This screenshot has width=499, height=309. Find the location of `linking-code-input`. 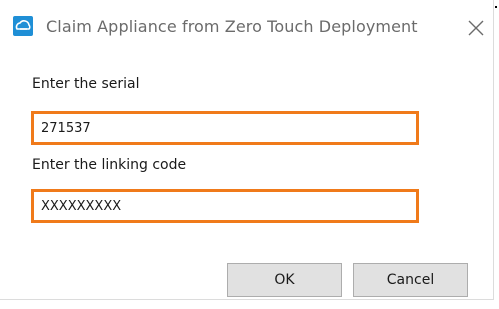

linking-code-input is located at coordinates (225, 206).